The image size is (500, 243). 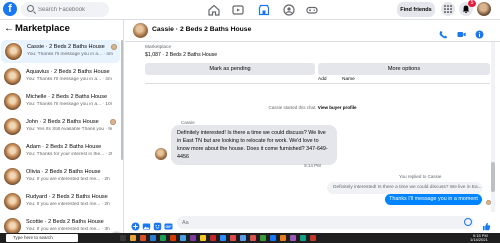 What do you see at coordinates (467, 8) in the screenshot?
I see `notifications-button: 5` at bounding box center [467, 8].